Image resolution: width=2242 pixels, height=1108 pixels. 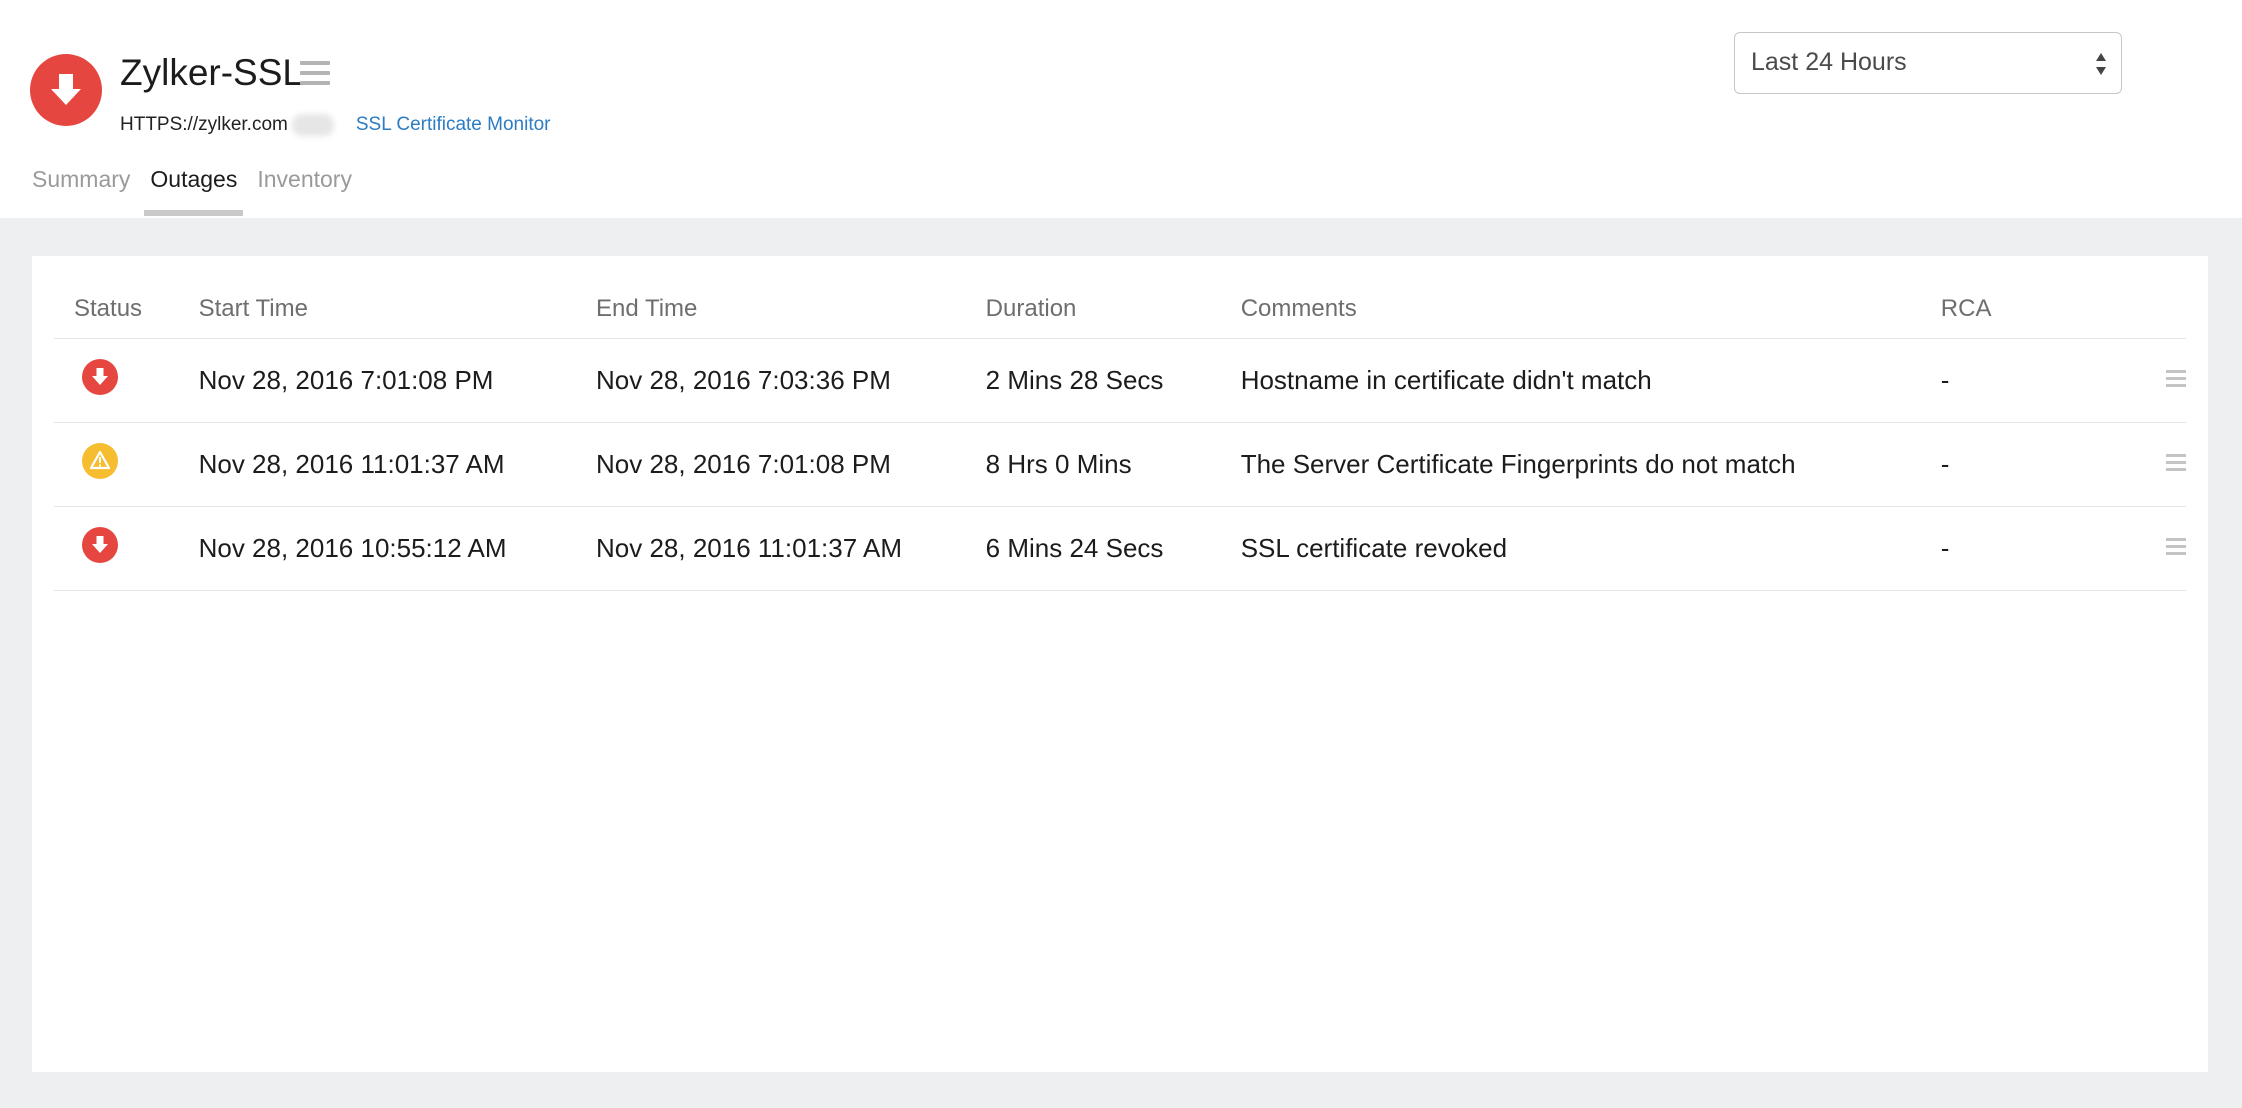 I want to click on row-start-time: Nov 28, 2016 11:01:37 AM, so click(x=397, y=464).